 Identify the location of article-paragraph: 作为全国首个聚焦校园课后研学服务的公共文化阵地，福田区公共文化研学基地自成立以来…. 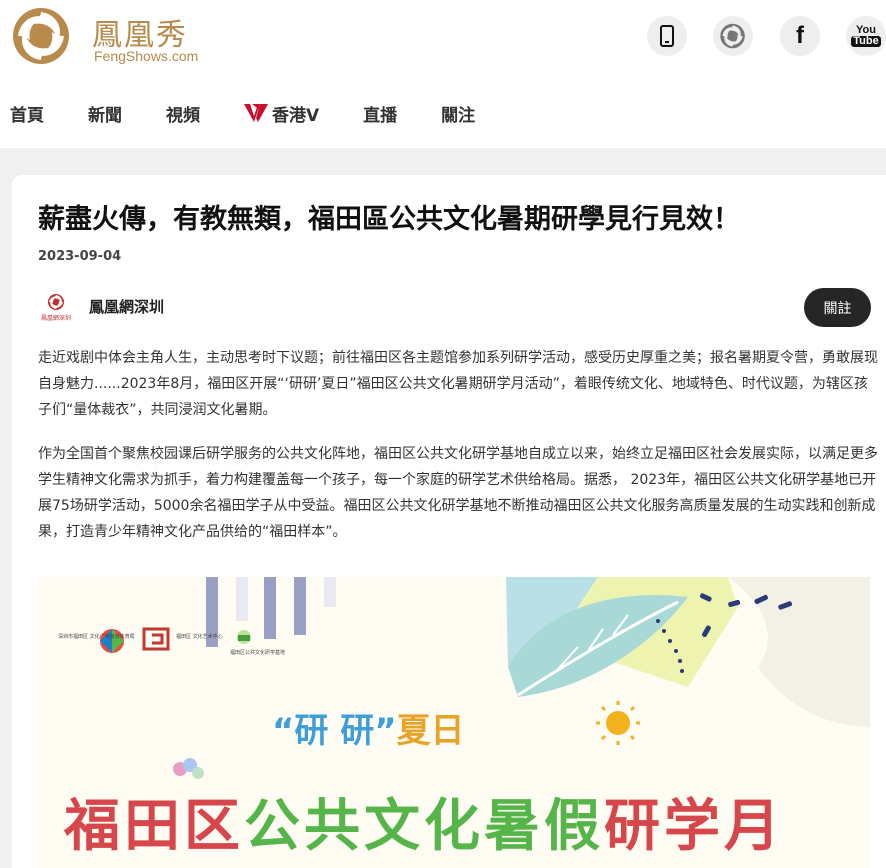
(458, 493).